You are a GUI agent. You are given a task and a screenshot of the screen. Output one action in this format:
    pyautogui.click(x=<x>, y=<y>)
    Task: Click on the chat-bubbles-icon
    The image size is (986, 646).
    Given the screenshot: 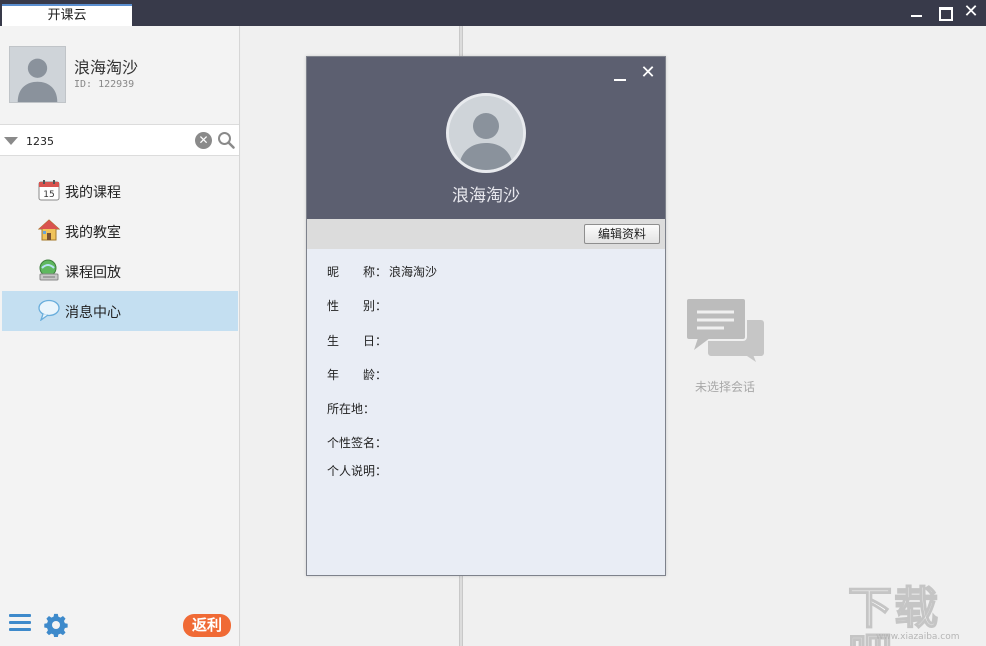 What is the action you would take?
    pyautogui.click(x=725, y=330)
    